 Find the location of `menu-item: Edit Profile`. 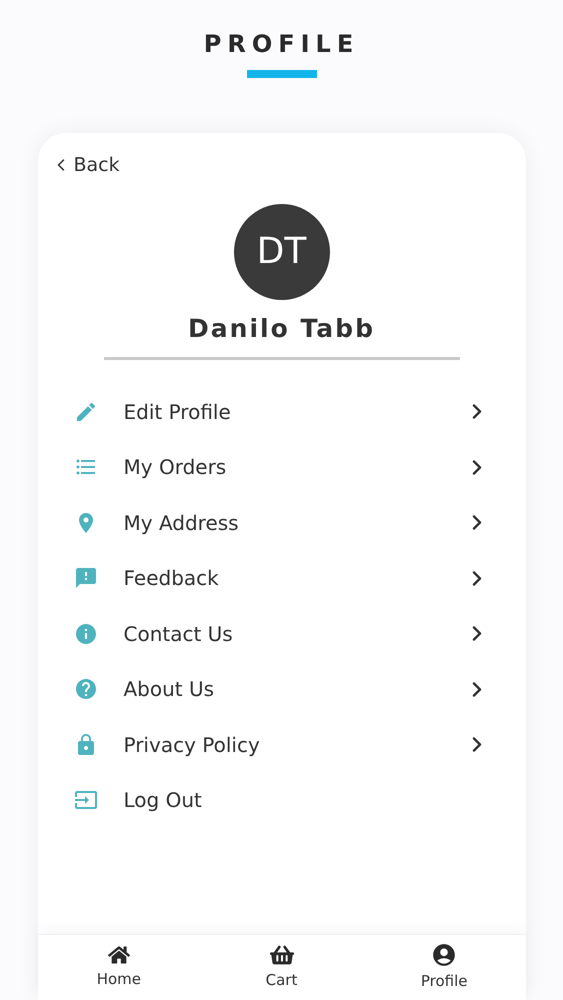

menu-item: Edit Profile is located at coordinates (282, 412).